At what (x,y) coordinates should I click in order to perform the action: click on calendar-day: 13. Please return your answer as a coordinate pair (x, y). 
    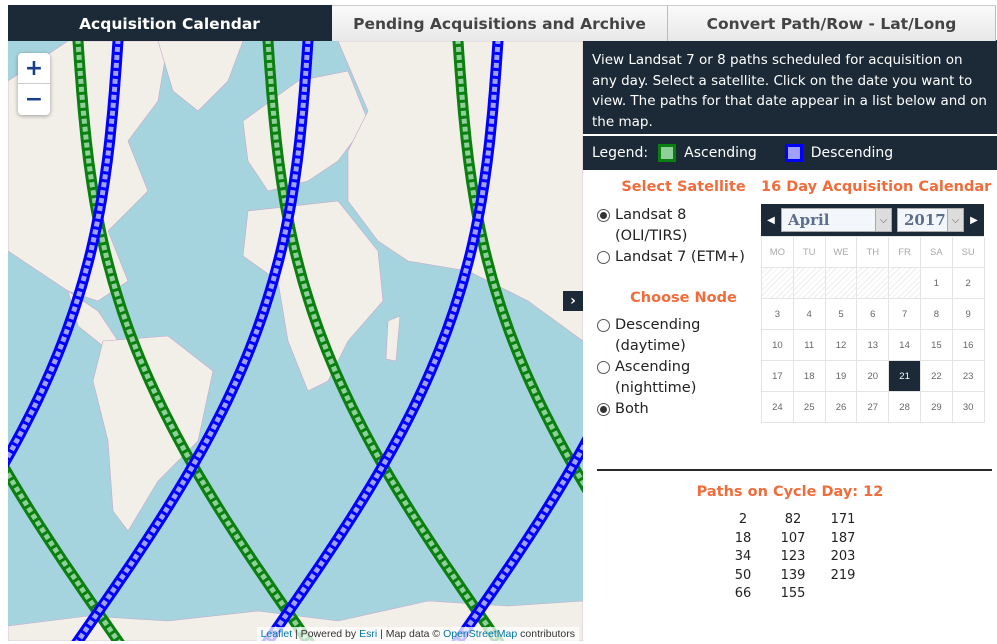
    Looking at the image, I should click on (873, 345).